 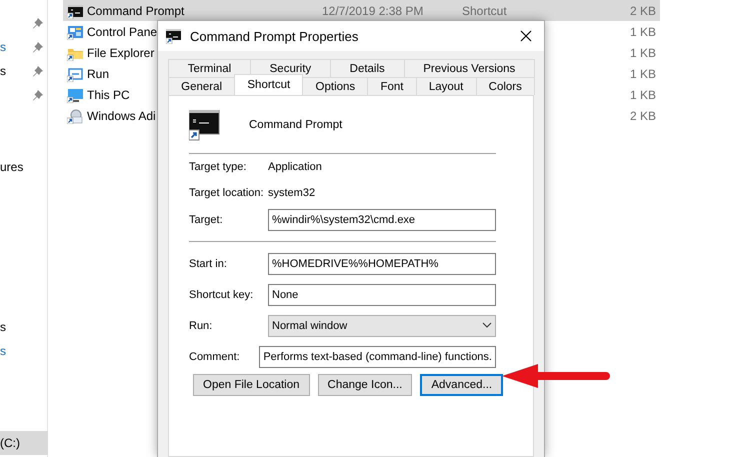 What do you see at coordinates (121, 115) in the screenshot?
I see `file-name: Windows Adi` at bounding box center [121, 115].